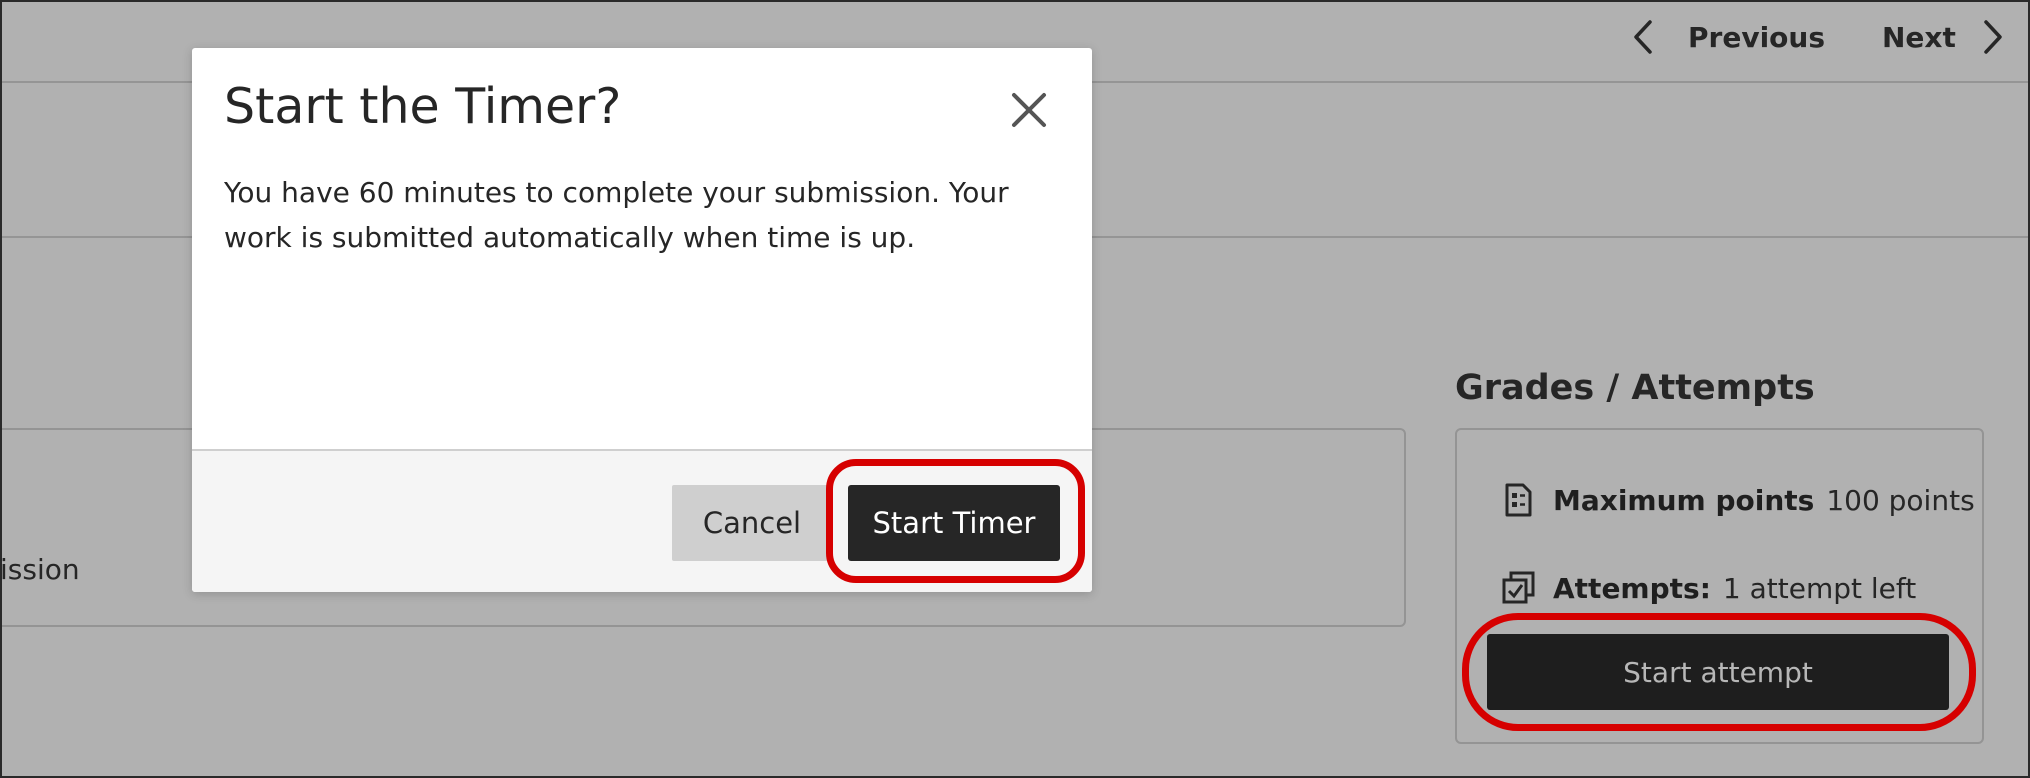 The height and width of the screenshot is (778, 2030). I want to click on next-label: Next, so click(1919, 37).